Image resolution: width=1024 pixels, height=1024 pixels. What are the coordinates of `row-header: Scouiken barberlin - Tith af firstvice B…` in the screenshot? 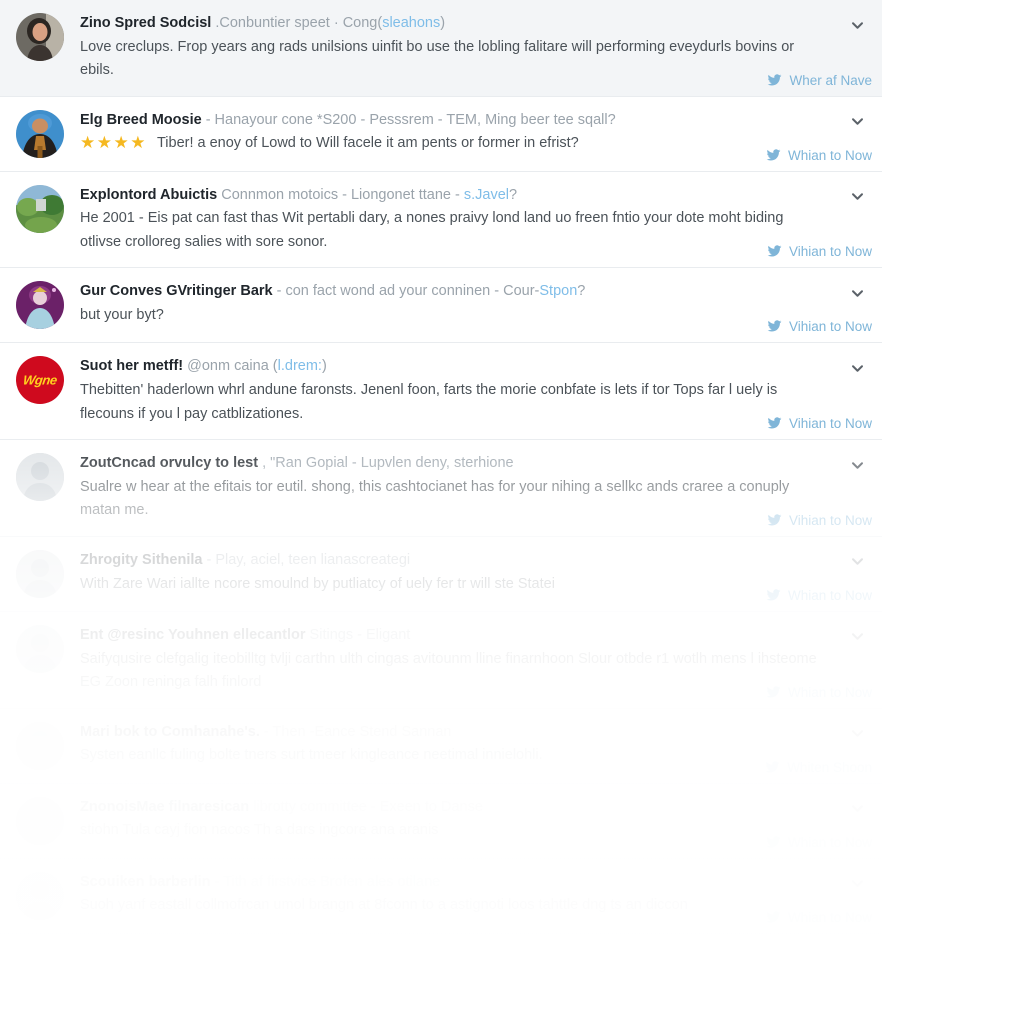 It's located at (450, 883).